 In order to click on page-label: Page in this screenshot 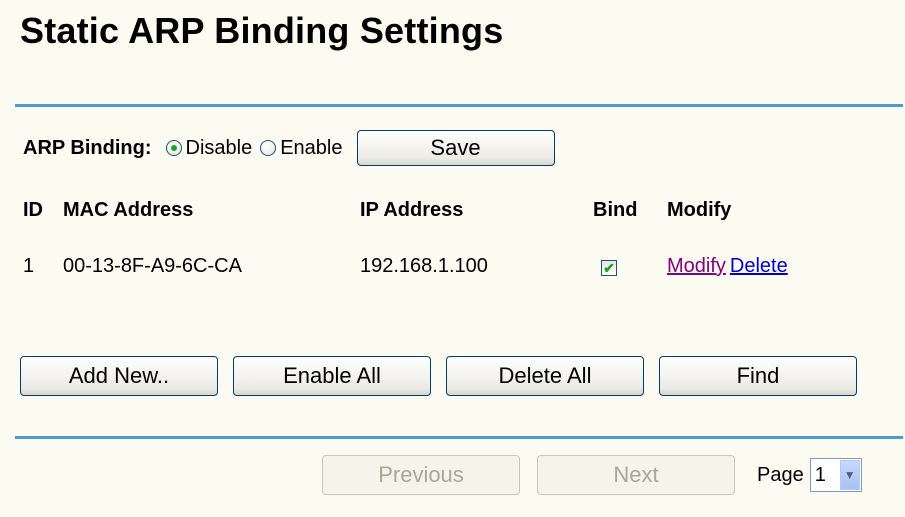, I will do `click(780, 474)`.